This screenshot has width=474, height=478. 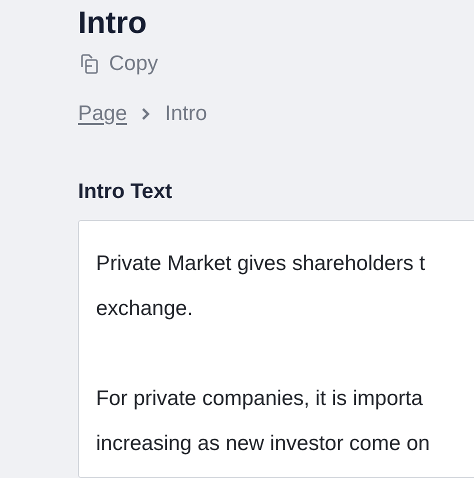 I want to click on text-line: increasing as new investor come on, so click(x=263, y=444).